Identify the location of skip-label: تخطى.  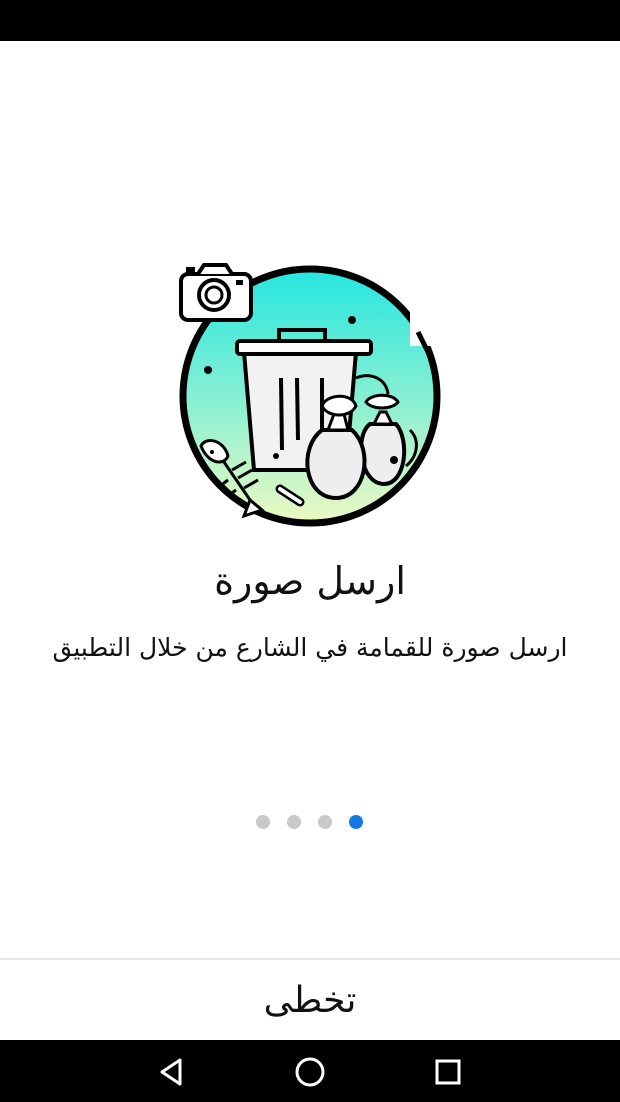
(310, 1000).